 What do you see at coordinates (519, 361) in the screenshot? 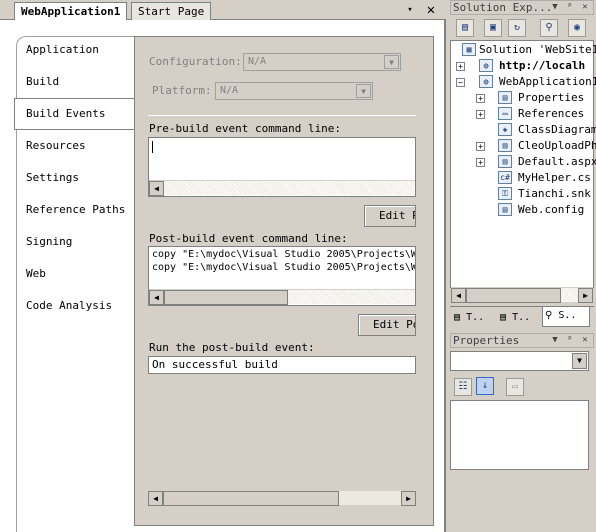
I see `properties-object-select: ▼` at bounding box center [519, 361].